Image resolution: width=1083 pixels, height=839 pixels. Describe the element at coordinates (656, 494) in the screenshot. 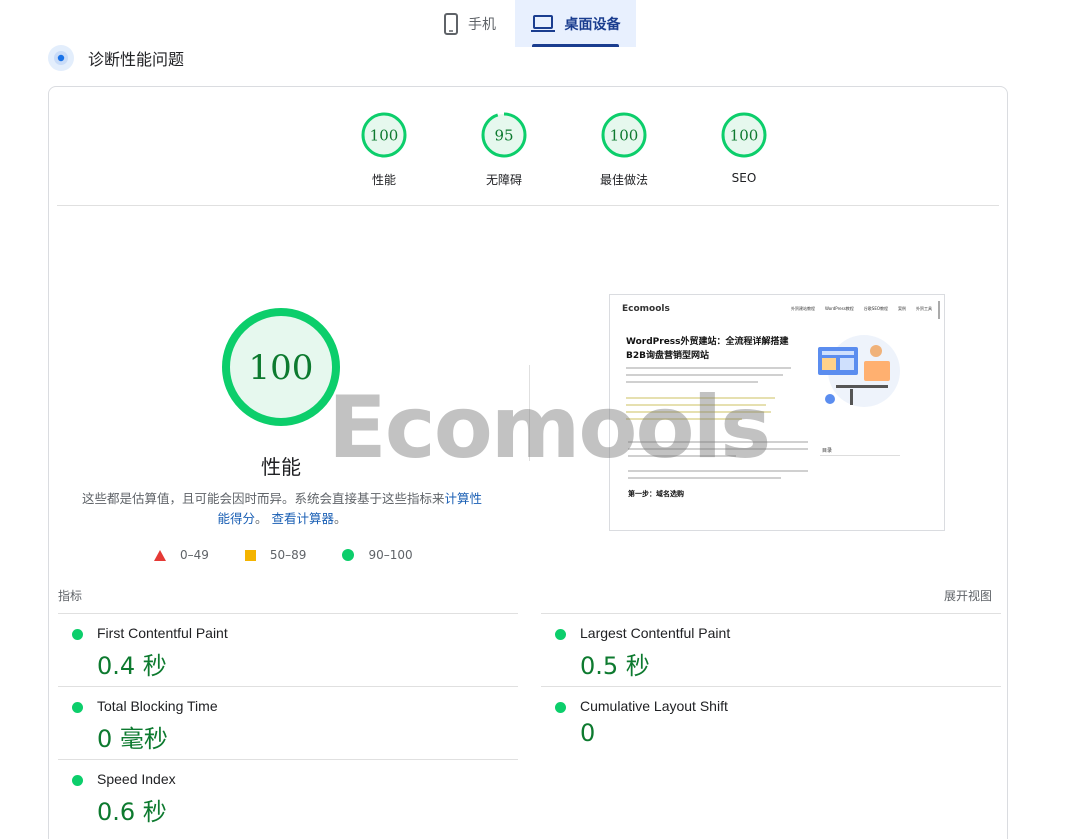

I see `thumb-section-heading: 第一步：域名选购` at that location.